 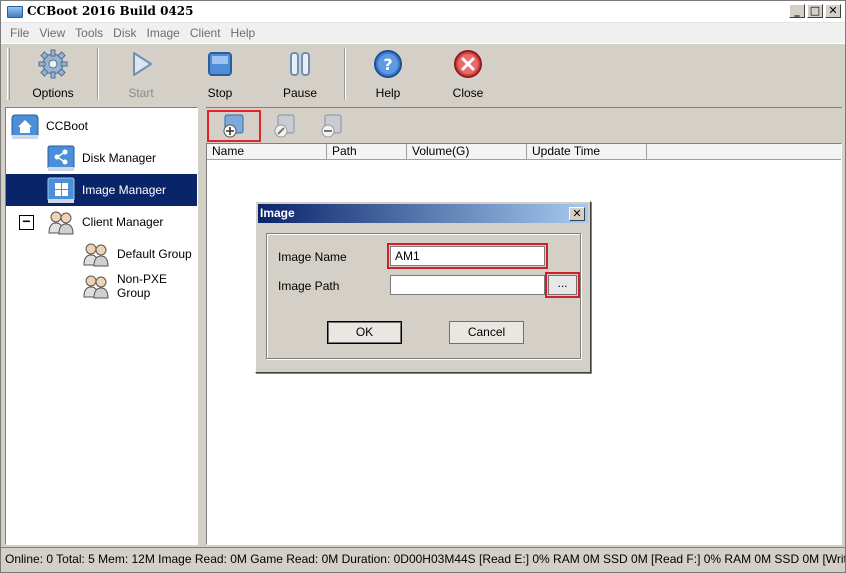 What do you see at coordinates (309, 286) in the screenshot?
I see `image-path-label: Image Path` at bounding box center [309, 286].